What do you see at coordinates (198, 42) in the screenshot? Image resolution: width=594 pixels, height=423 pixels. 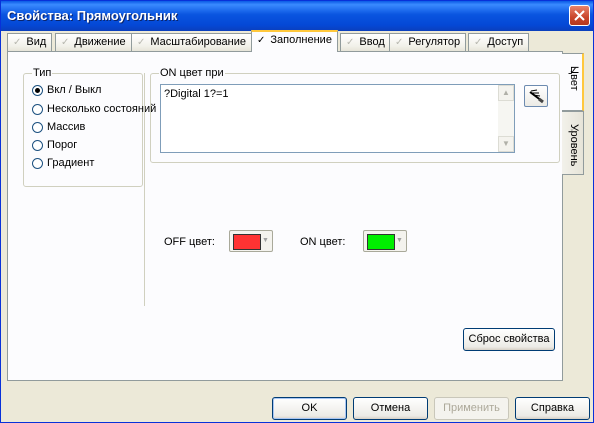 I see `tab-label: Масштабирование` at bounding box center [198, 42].